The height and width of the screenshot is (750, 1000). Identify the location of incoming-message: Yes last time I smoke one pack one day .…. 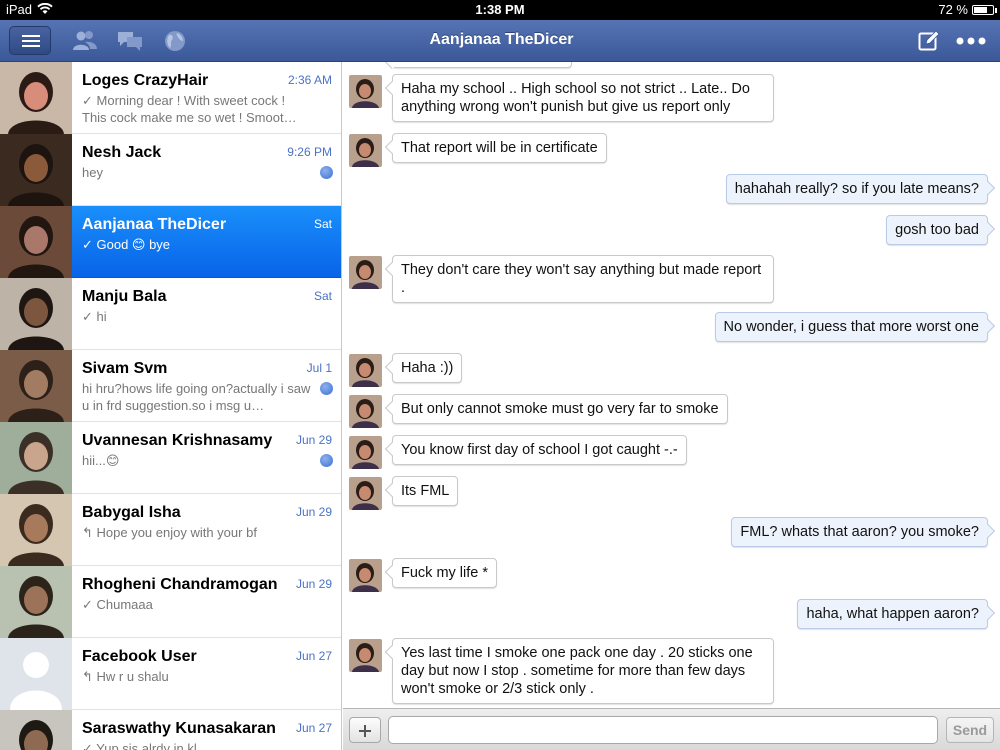
(583, 671).